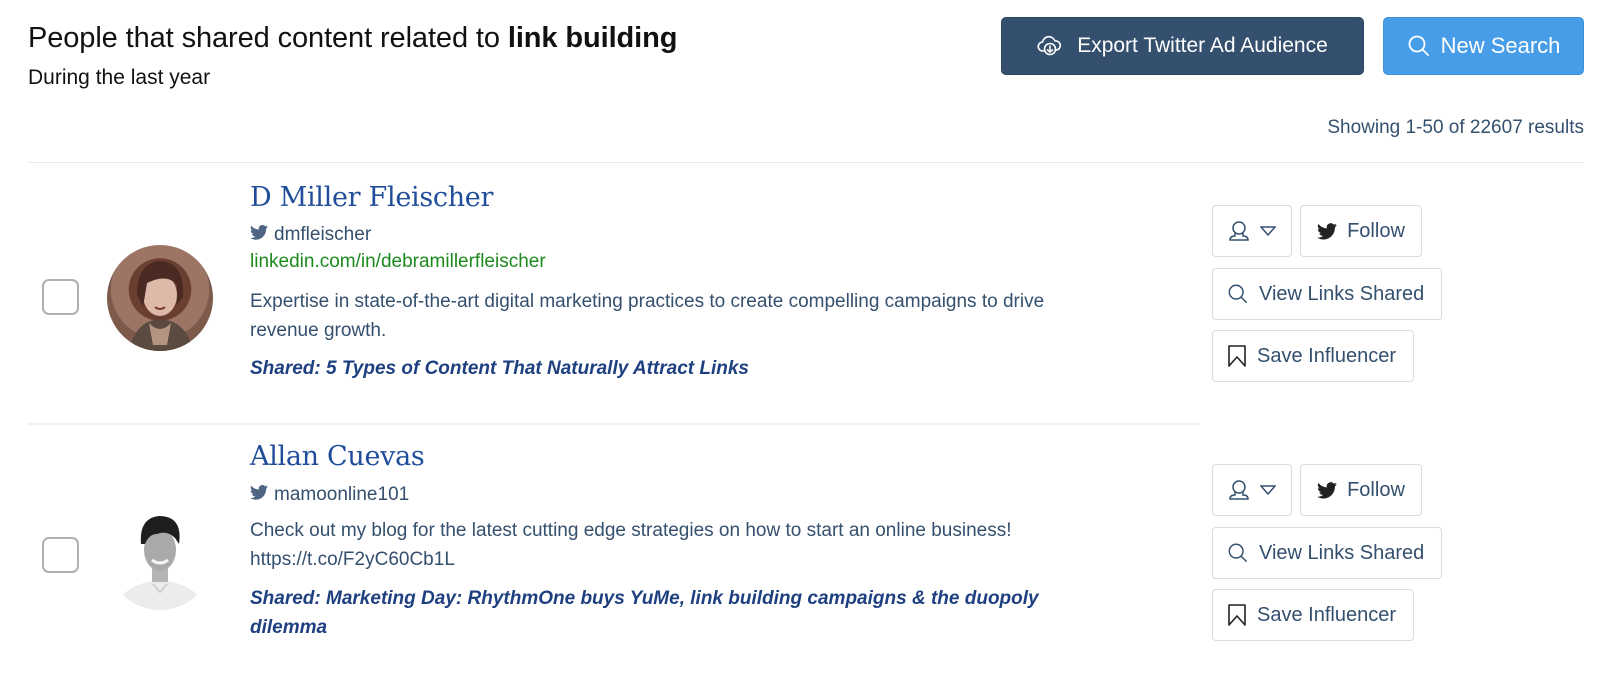 Image resolution: width=1600 pixels, height=677 pixels. Describe the element at coordinates (323, 234) in the screenshot. I see `twitter-handle-text: dmfleischer` at that location.